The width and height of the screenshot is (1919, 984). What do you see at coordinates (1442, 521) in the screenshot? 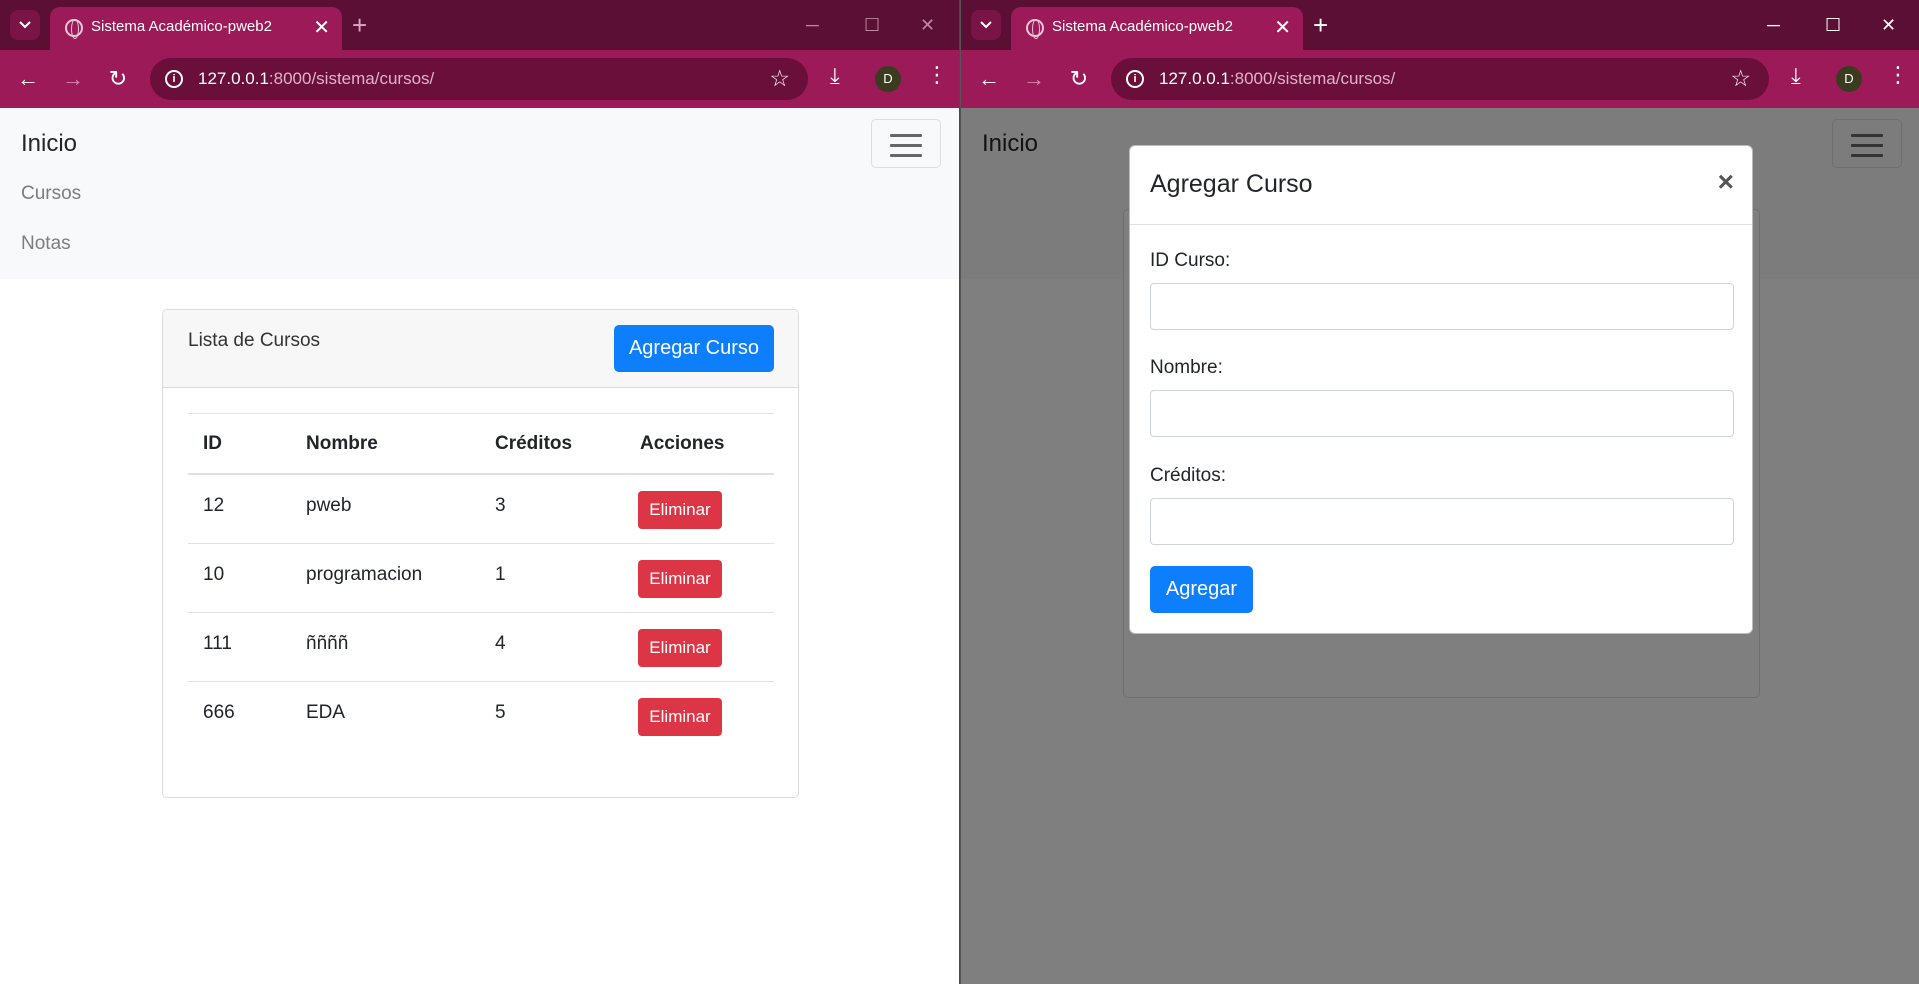
I see `creditos-input` at bounding box center [1442, 521].